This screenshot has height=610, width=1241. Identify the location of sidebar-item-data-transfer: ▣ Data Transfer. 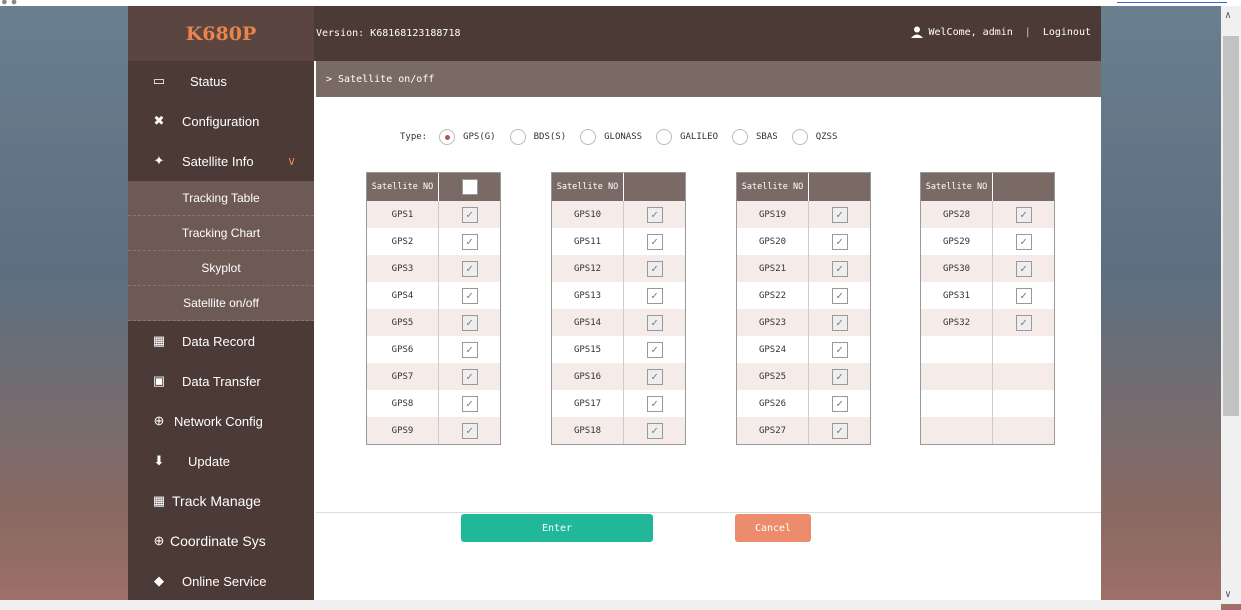
(221, 381).